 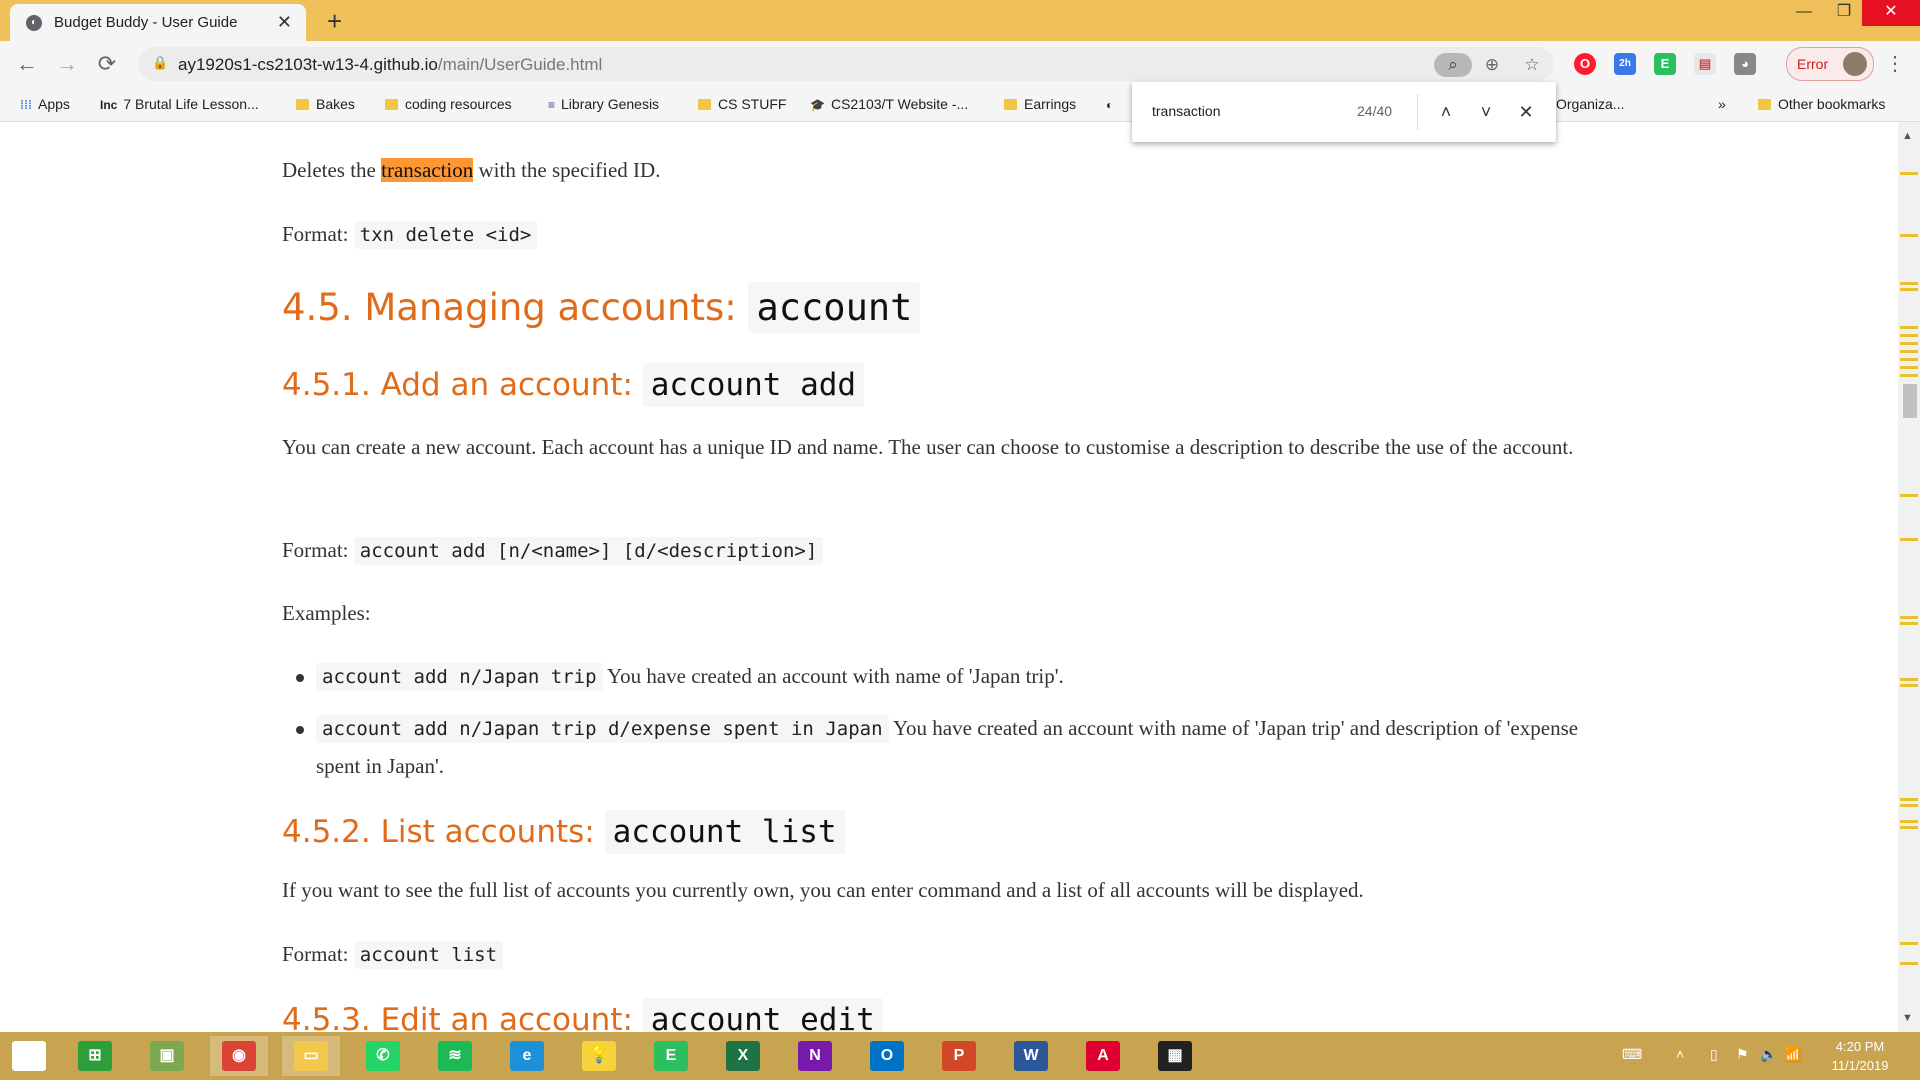 I want to click on bookmark-bakes: Bakes, so click(x=325, y=104).